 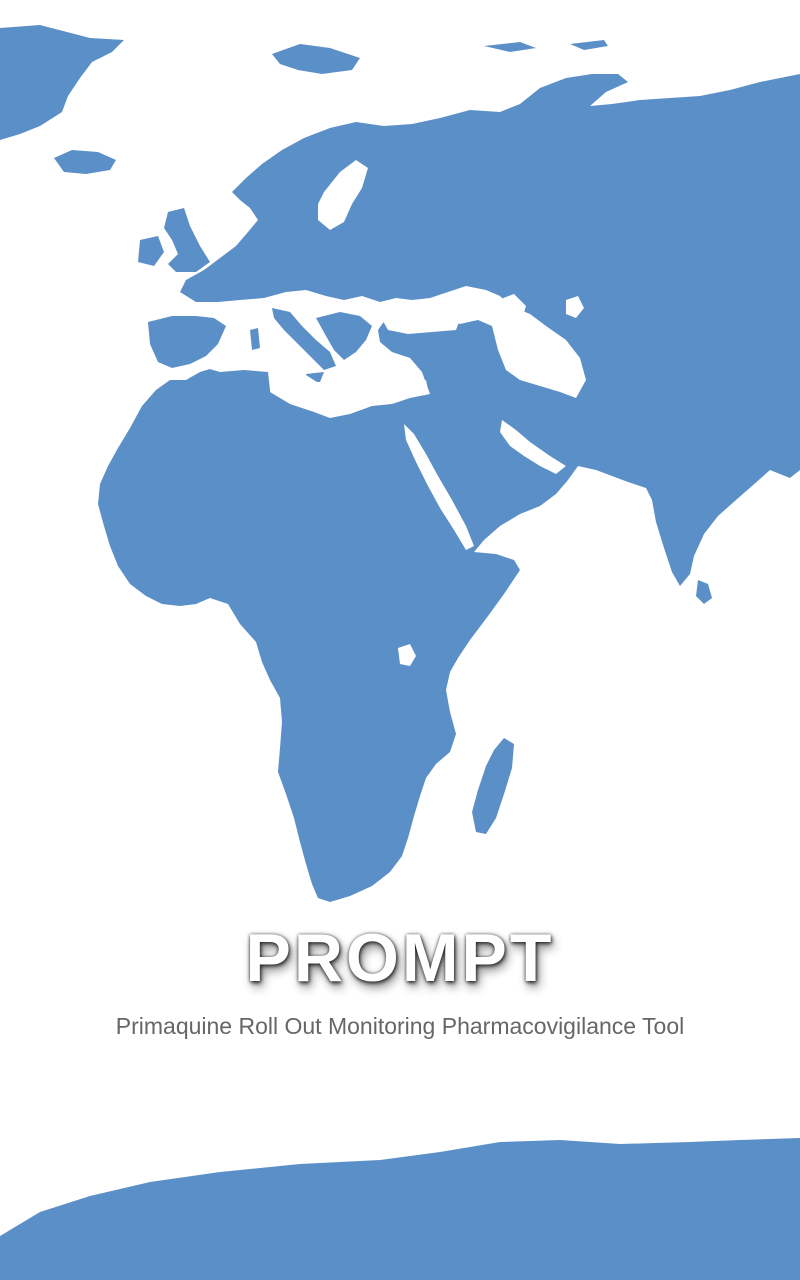 What do you see at coordinates (400, 1209) in the screenshot?
I see `antarctica-landmass` at bounding box center [400, 1209].